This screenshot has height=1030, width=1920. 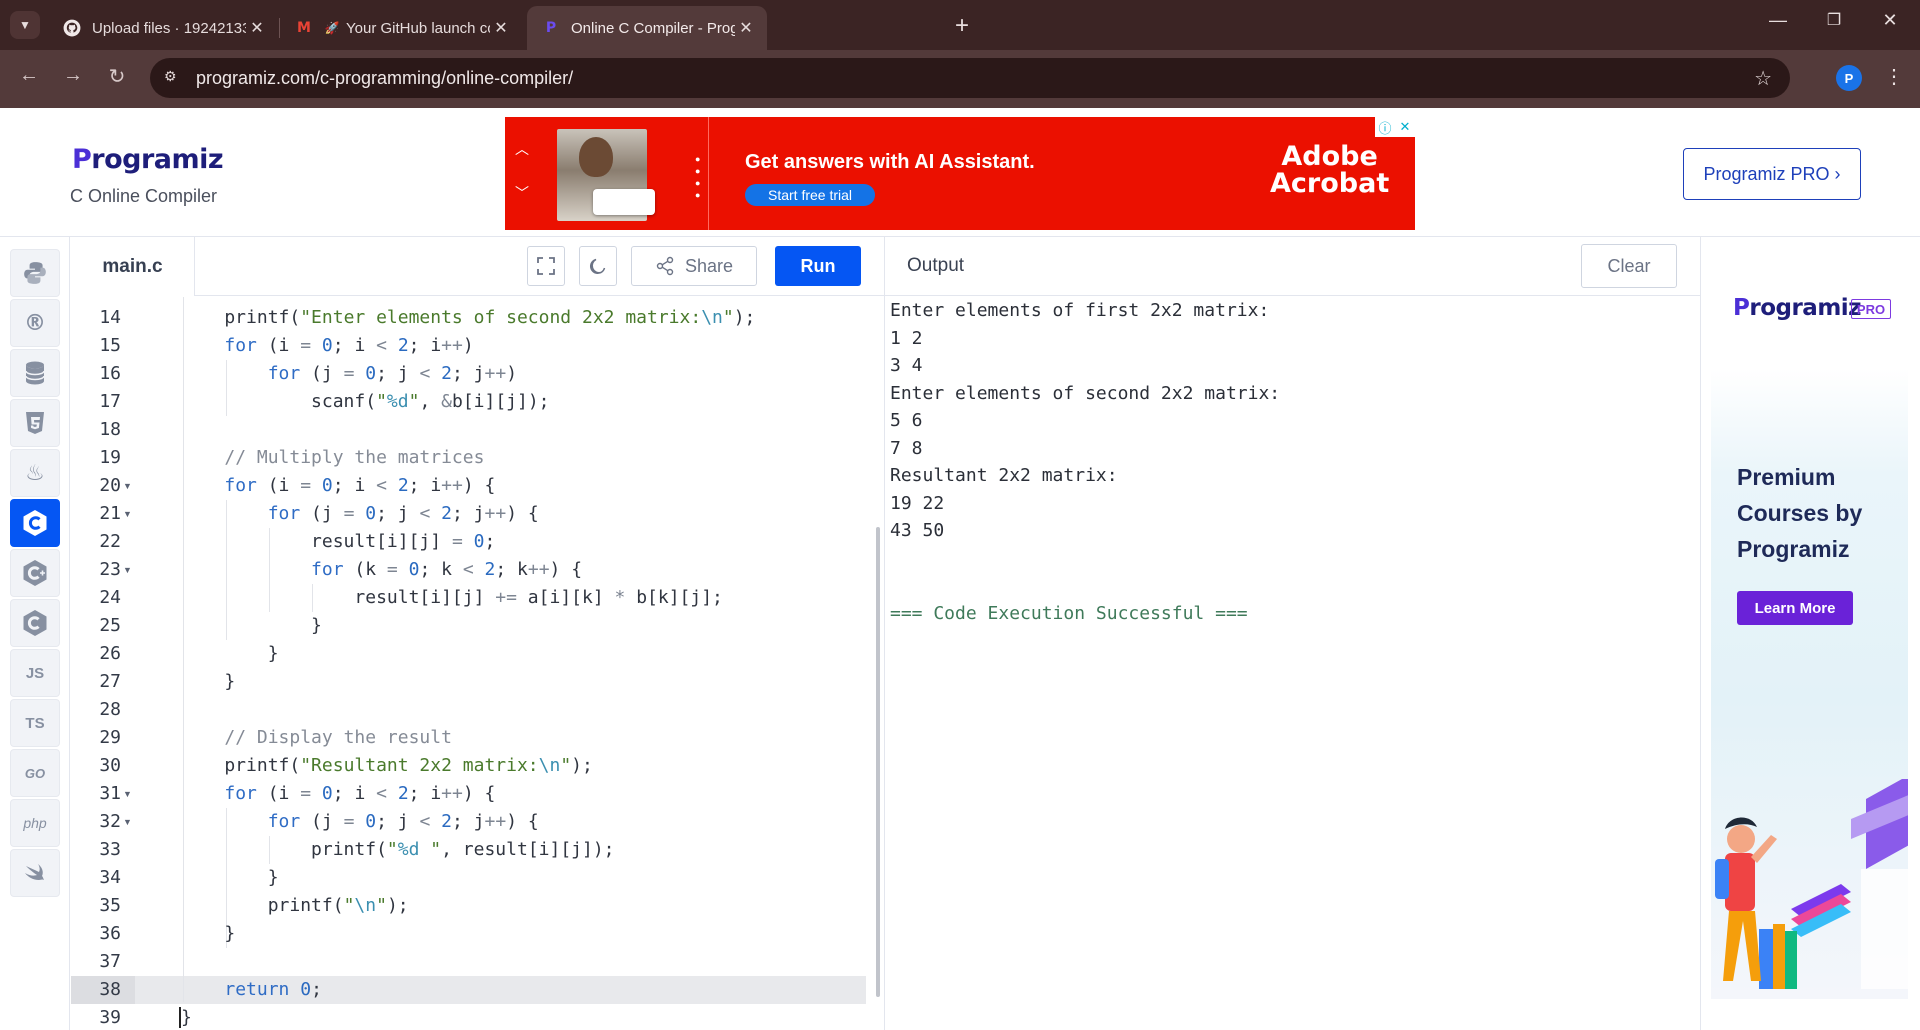 What do you see at coordinates (598, 266) in the screenshot?
I see `dark-mode-icon` at bounding box center [598, 266].